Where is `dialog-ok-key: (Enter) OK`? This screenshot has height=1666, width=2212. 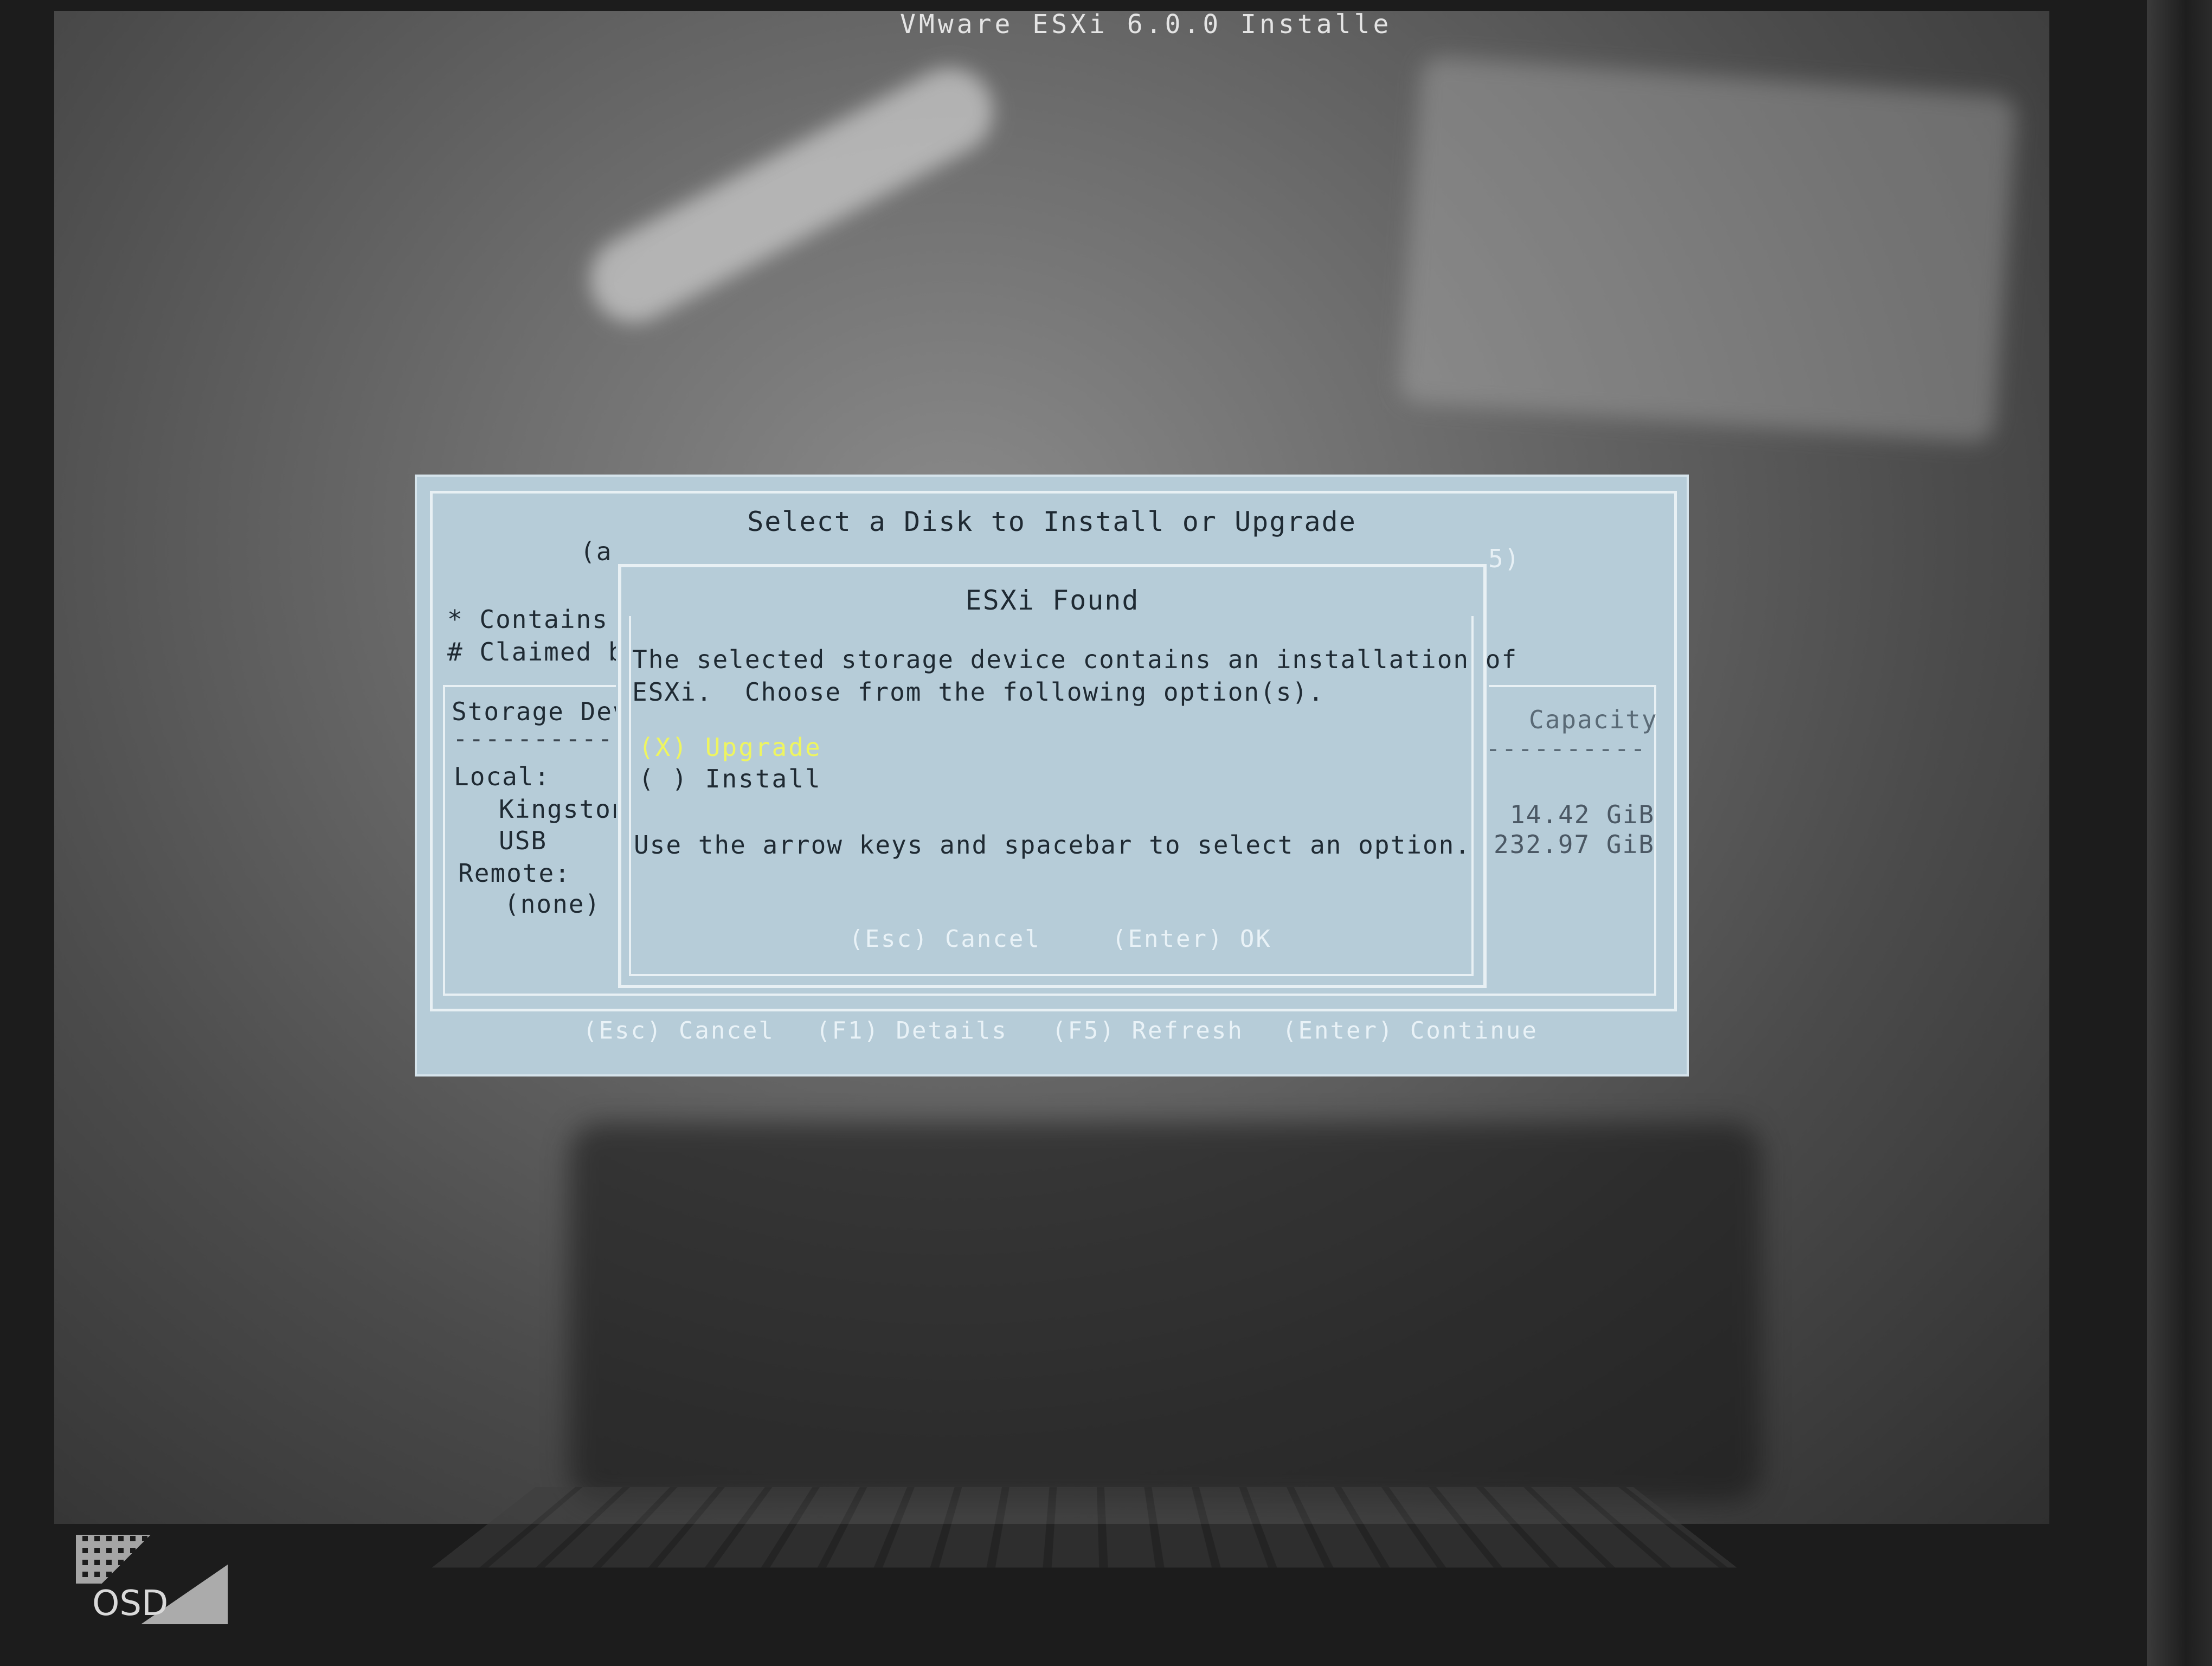
dialog-ok-key: (Enter) OK is located at coordinates (1192, 939).